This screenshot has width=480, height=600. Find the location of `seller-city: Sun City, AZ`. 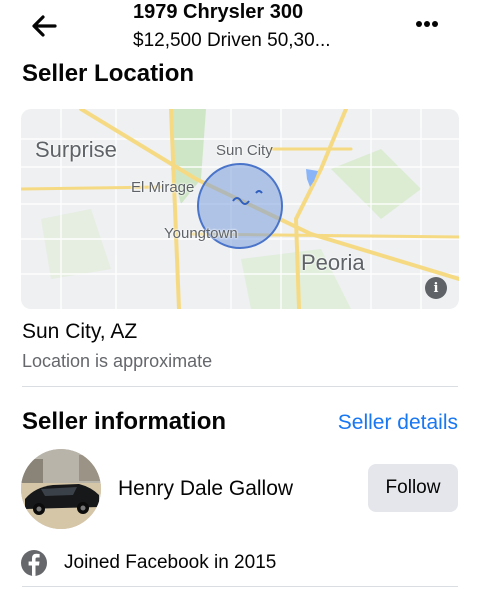

seller-city: Sun City, AZ is located at coordinates (80, 331).